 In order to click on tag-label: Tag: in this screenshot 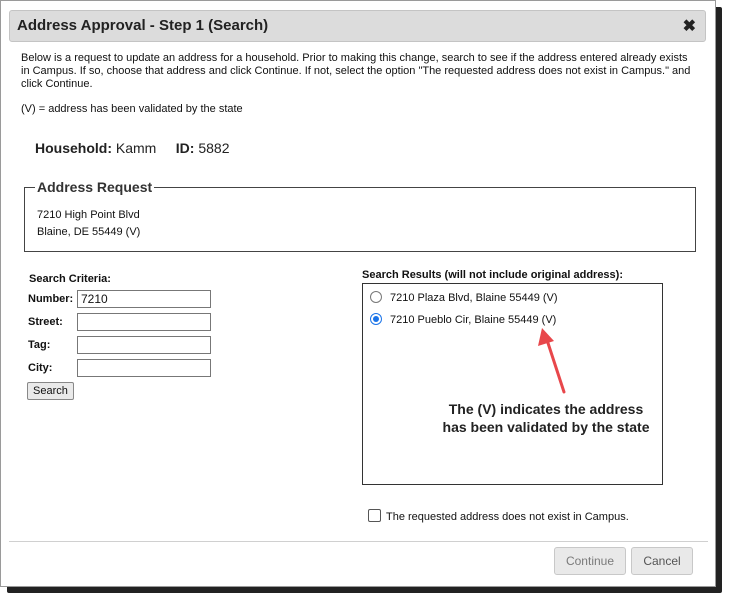, I will do `click(39, 345)`.